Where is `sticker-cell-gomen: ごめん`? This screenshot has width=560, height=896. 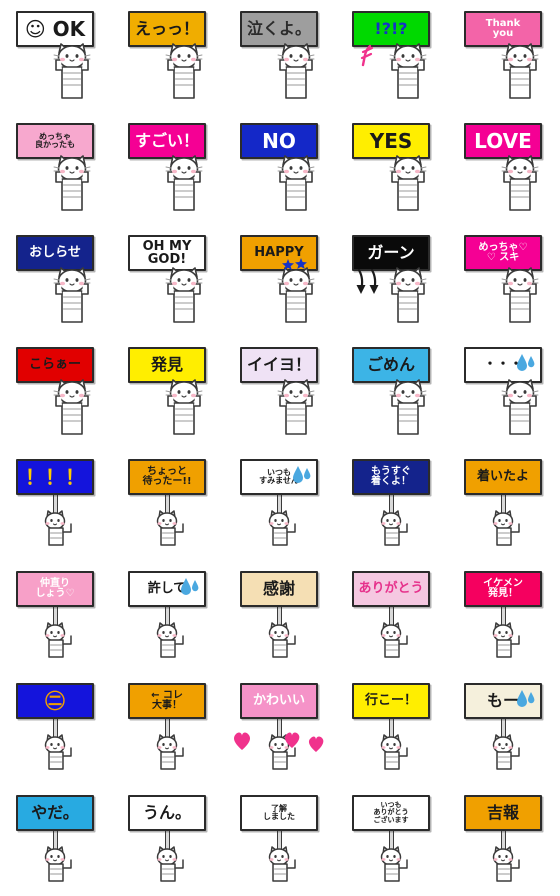 sticker-cell-gomen: ごめん is located at coordinates (392, 392).